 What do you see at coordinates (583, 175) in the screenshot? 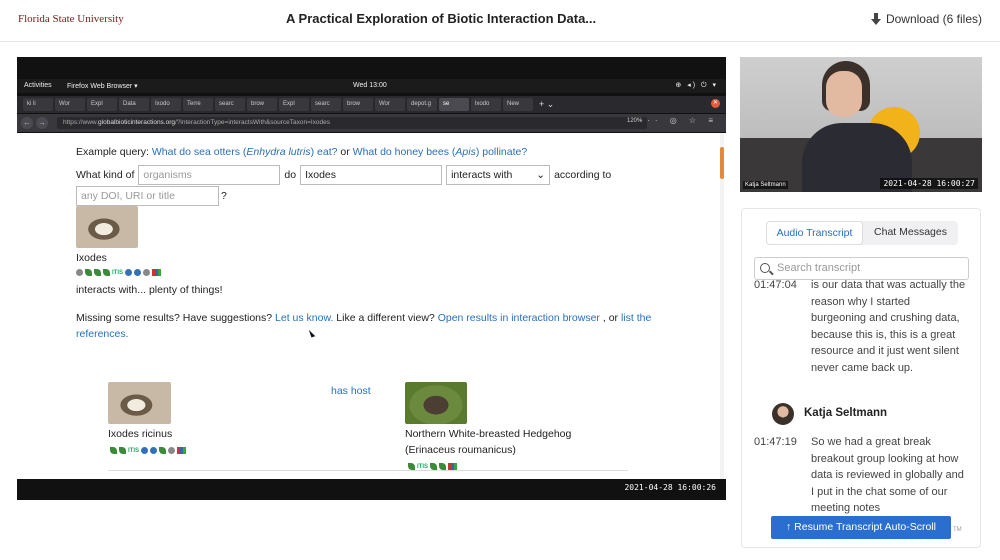
I see `according-to-label: according to` at bounding box center [583, 175].